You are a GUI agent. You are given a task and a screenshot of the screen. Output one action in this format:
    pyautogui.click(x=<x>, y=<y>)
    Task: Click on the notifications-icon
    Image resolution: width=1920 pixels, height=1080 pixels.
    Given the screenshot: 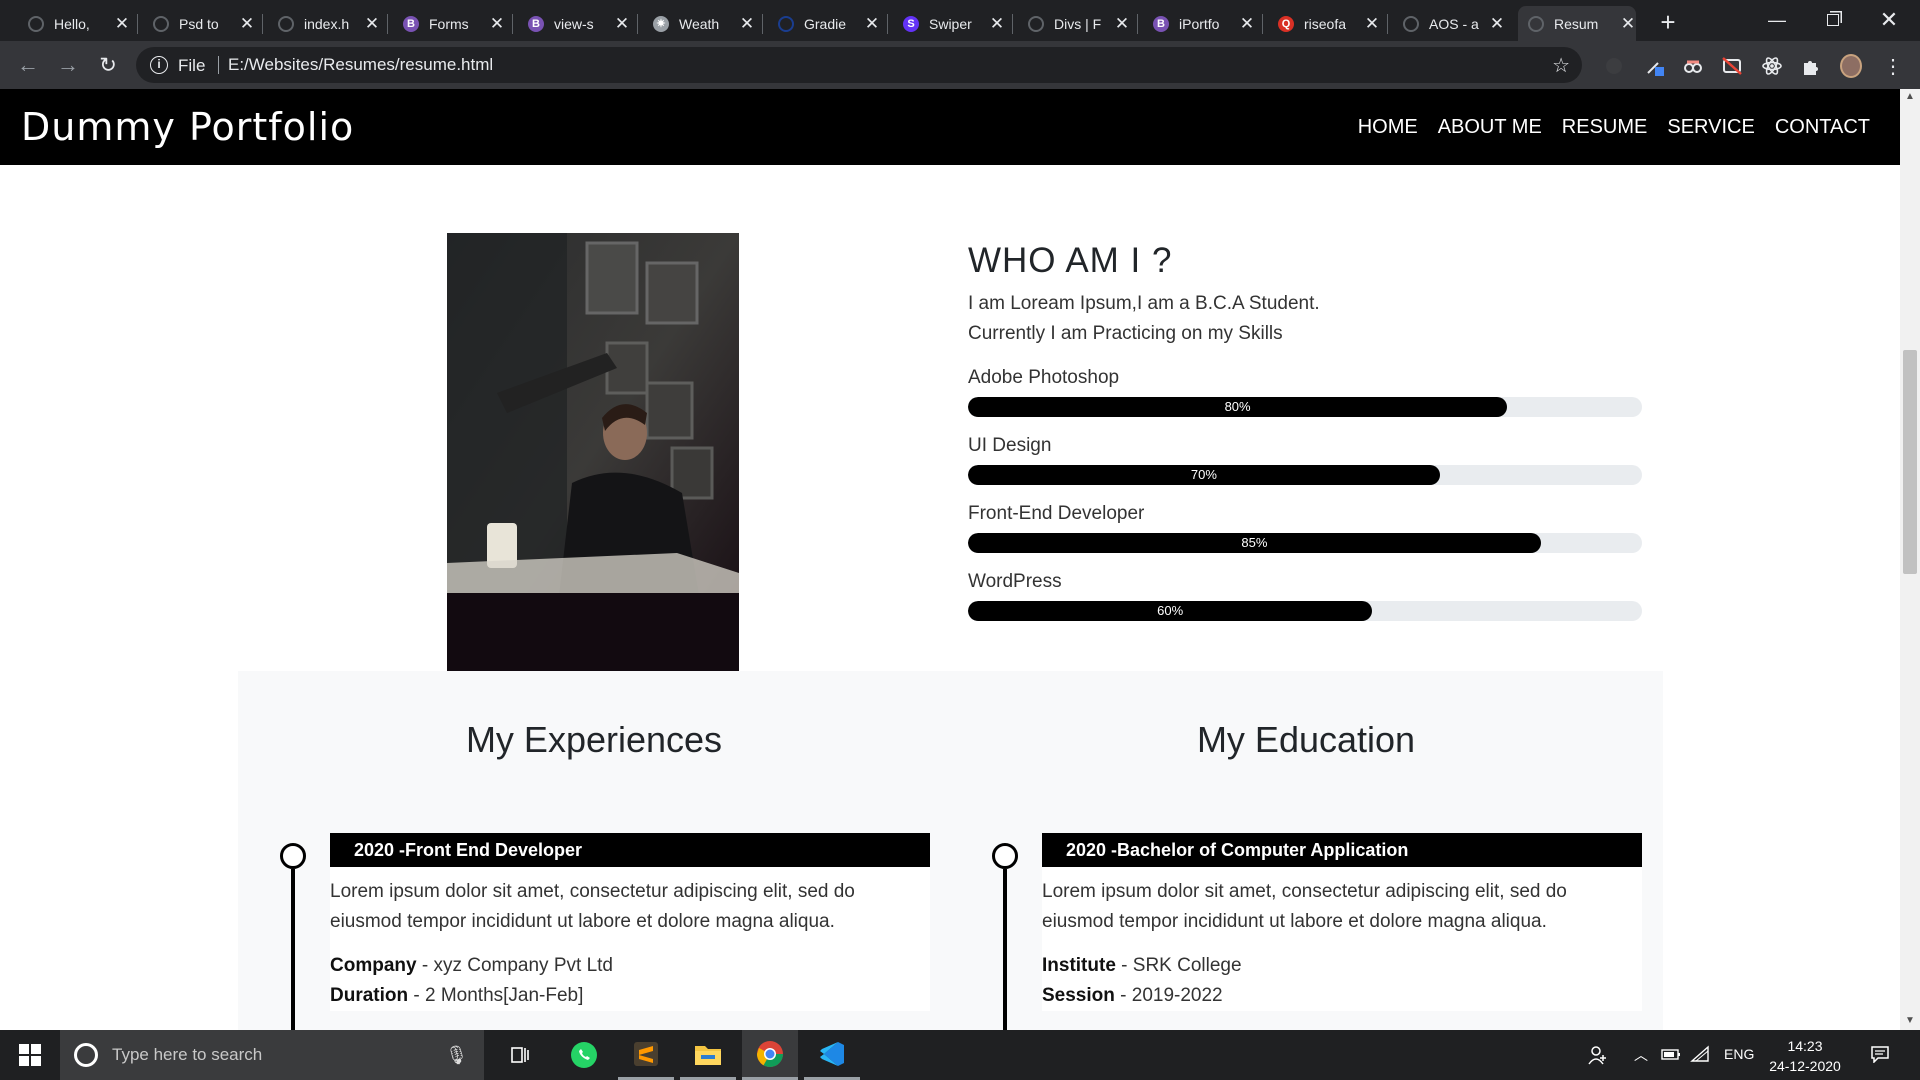 What is the action you would take?
    pyautogui.click(x=1880, y=1056)
    